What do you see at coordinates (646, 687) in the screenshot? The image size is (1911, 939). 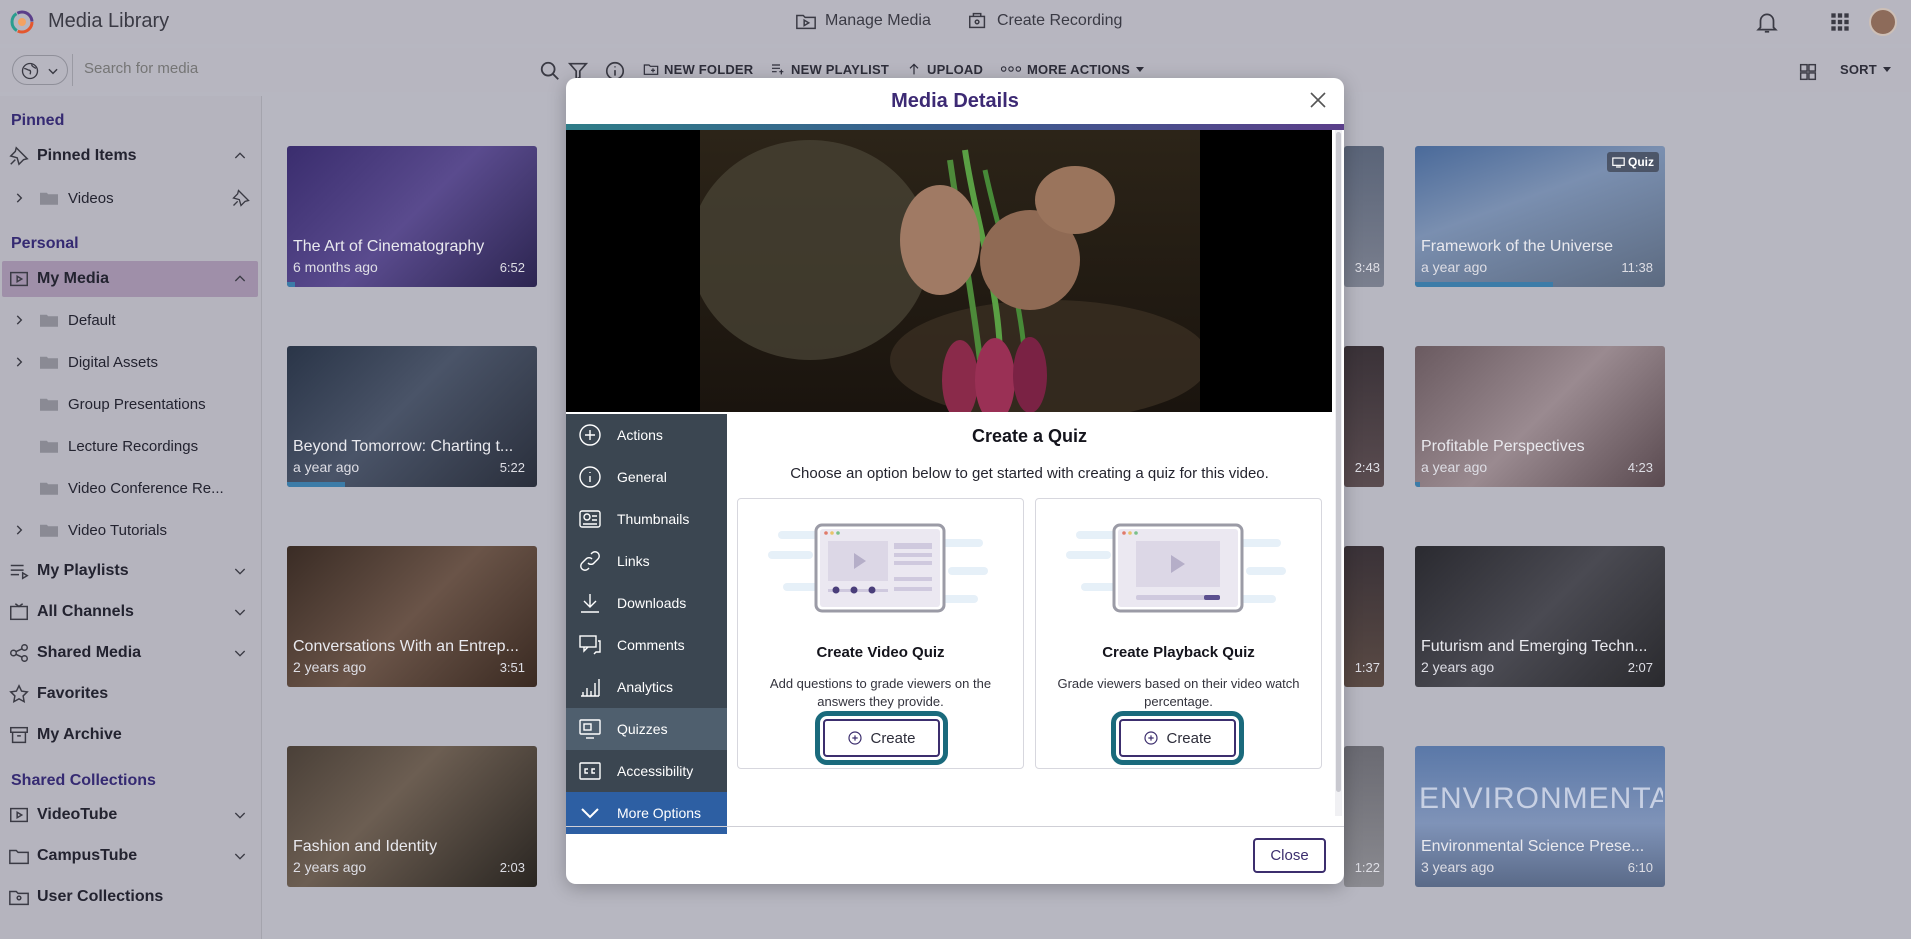 I see `nav-item-analytics: Analytics` at bounding box center [646, 687].